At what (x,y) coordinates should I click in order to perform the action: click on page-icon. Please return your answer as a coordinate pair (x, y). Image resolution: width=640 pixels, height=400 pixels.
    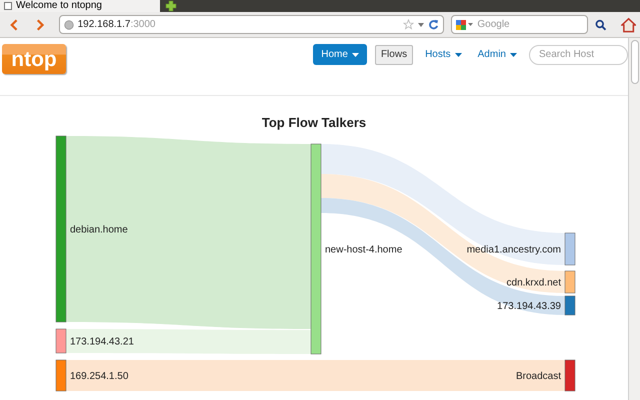
    Looking at the image, I should click on (8, 6).